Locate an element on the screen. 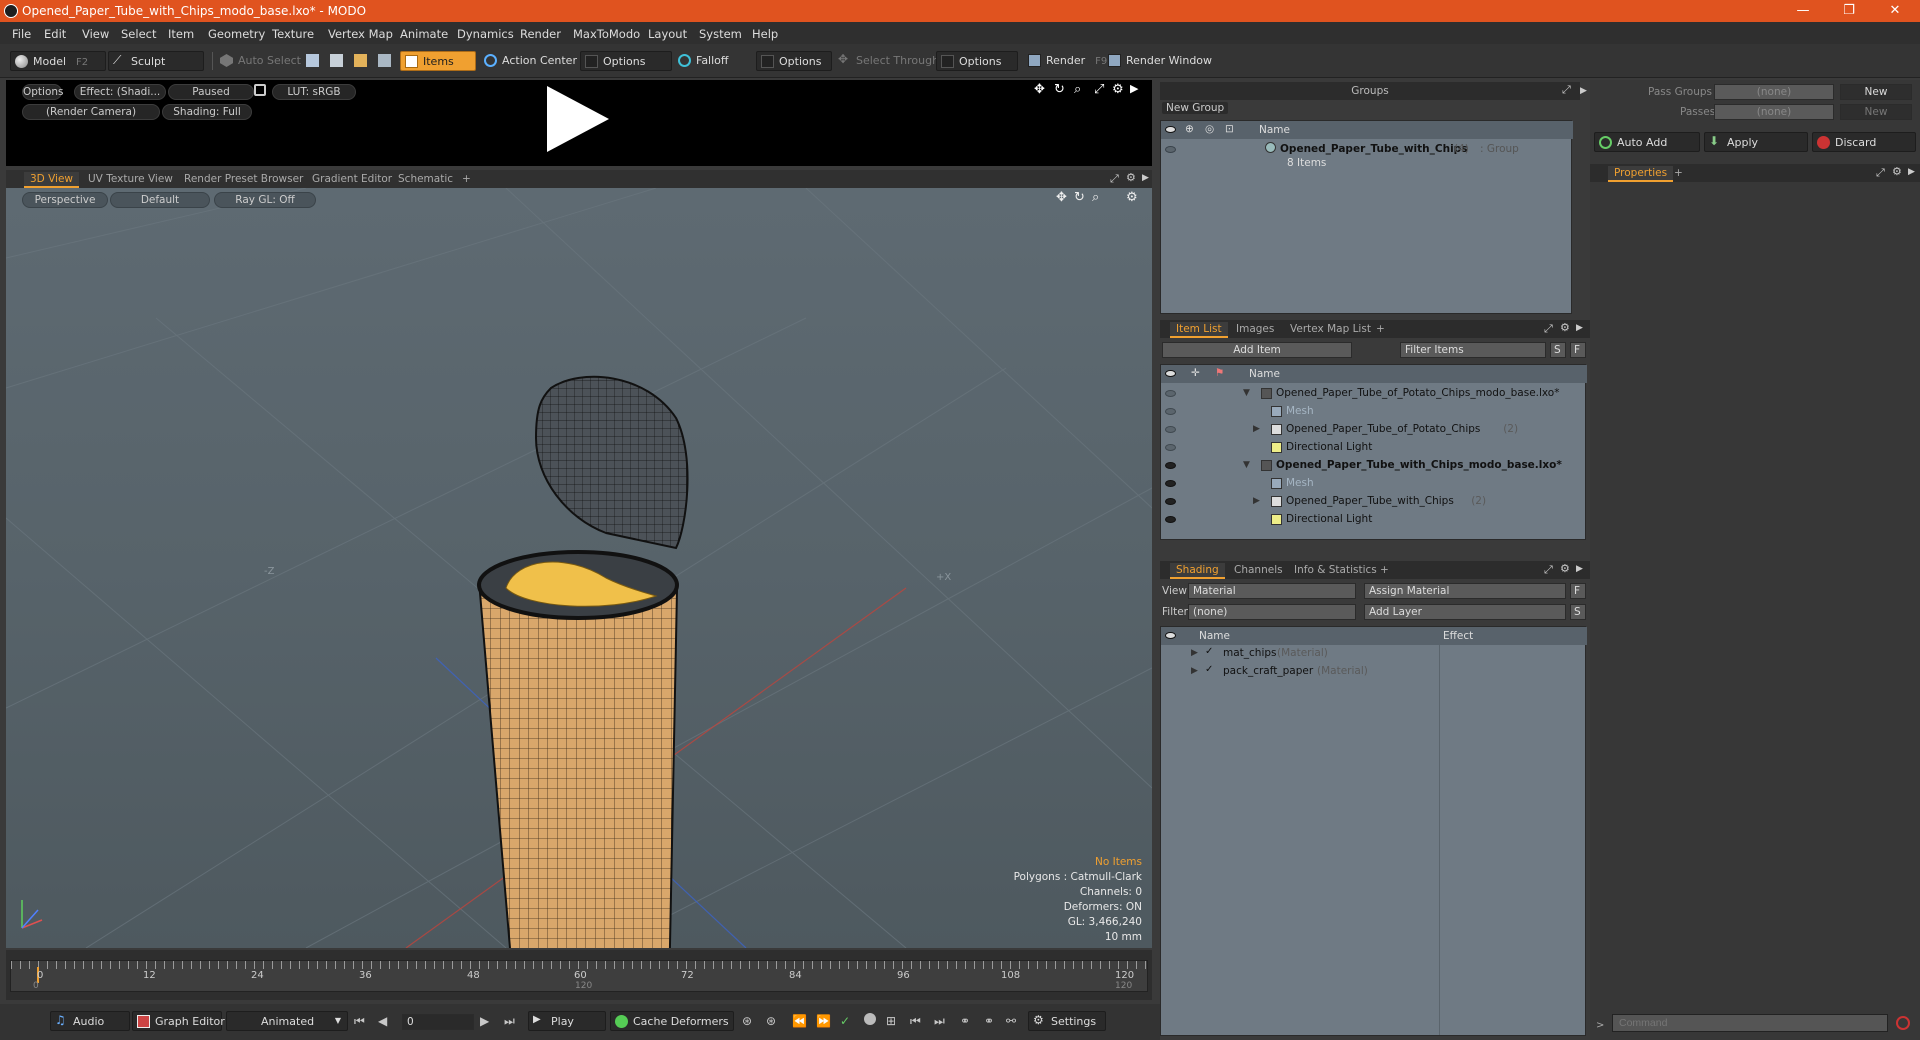  menu-view: View is located at coordinates (95, 34).